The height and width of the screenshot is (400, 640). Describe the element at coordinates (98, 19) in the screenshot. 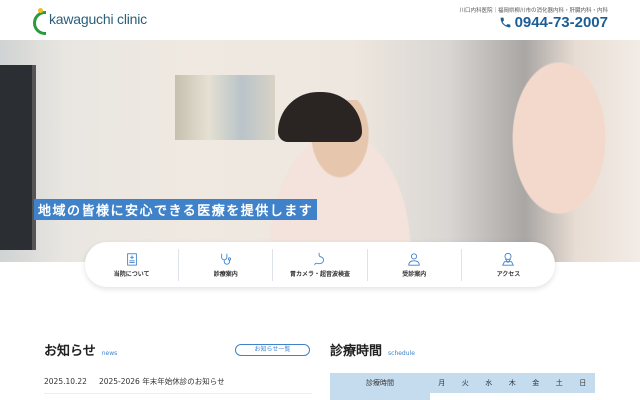

I see `logo-text: kawaguchi clinic` at that location.